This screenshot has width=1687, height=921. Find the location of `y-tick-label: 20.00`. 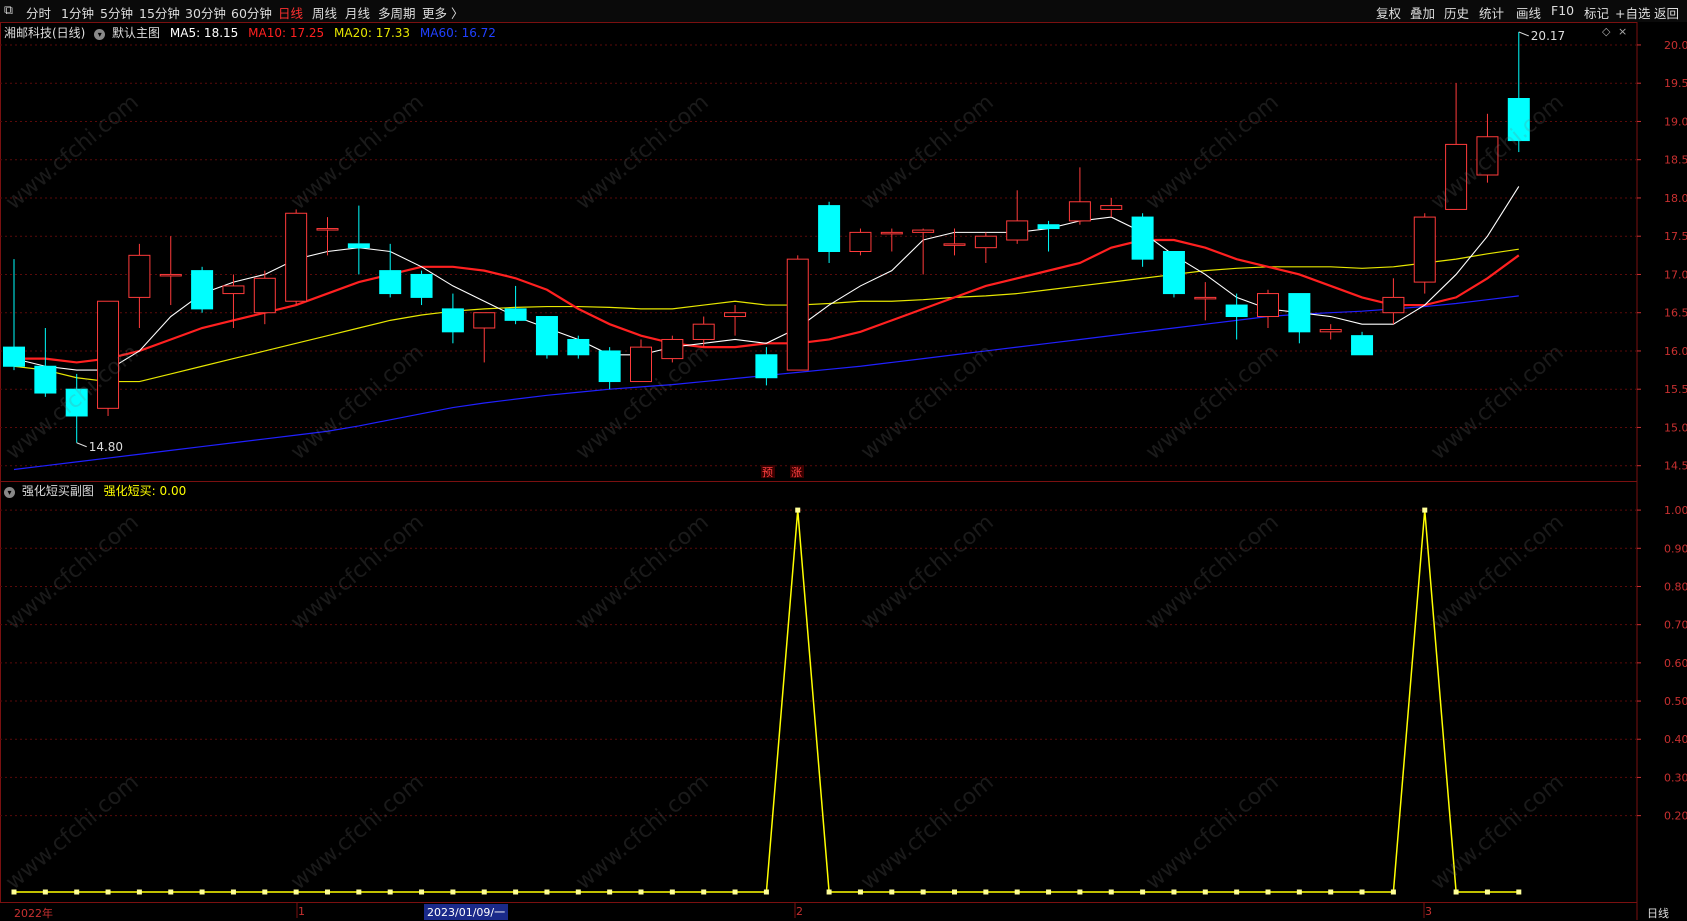

y-tick-label: 20.00 is located at coordinates (1675, 45).